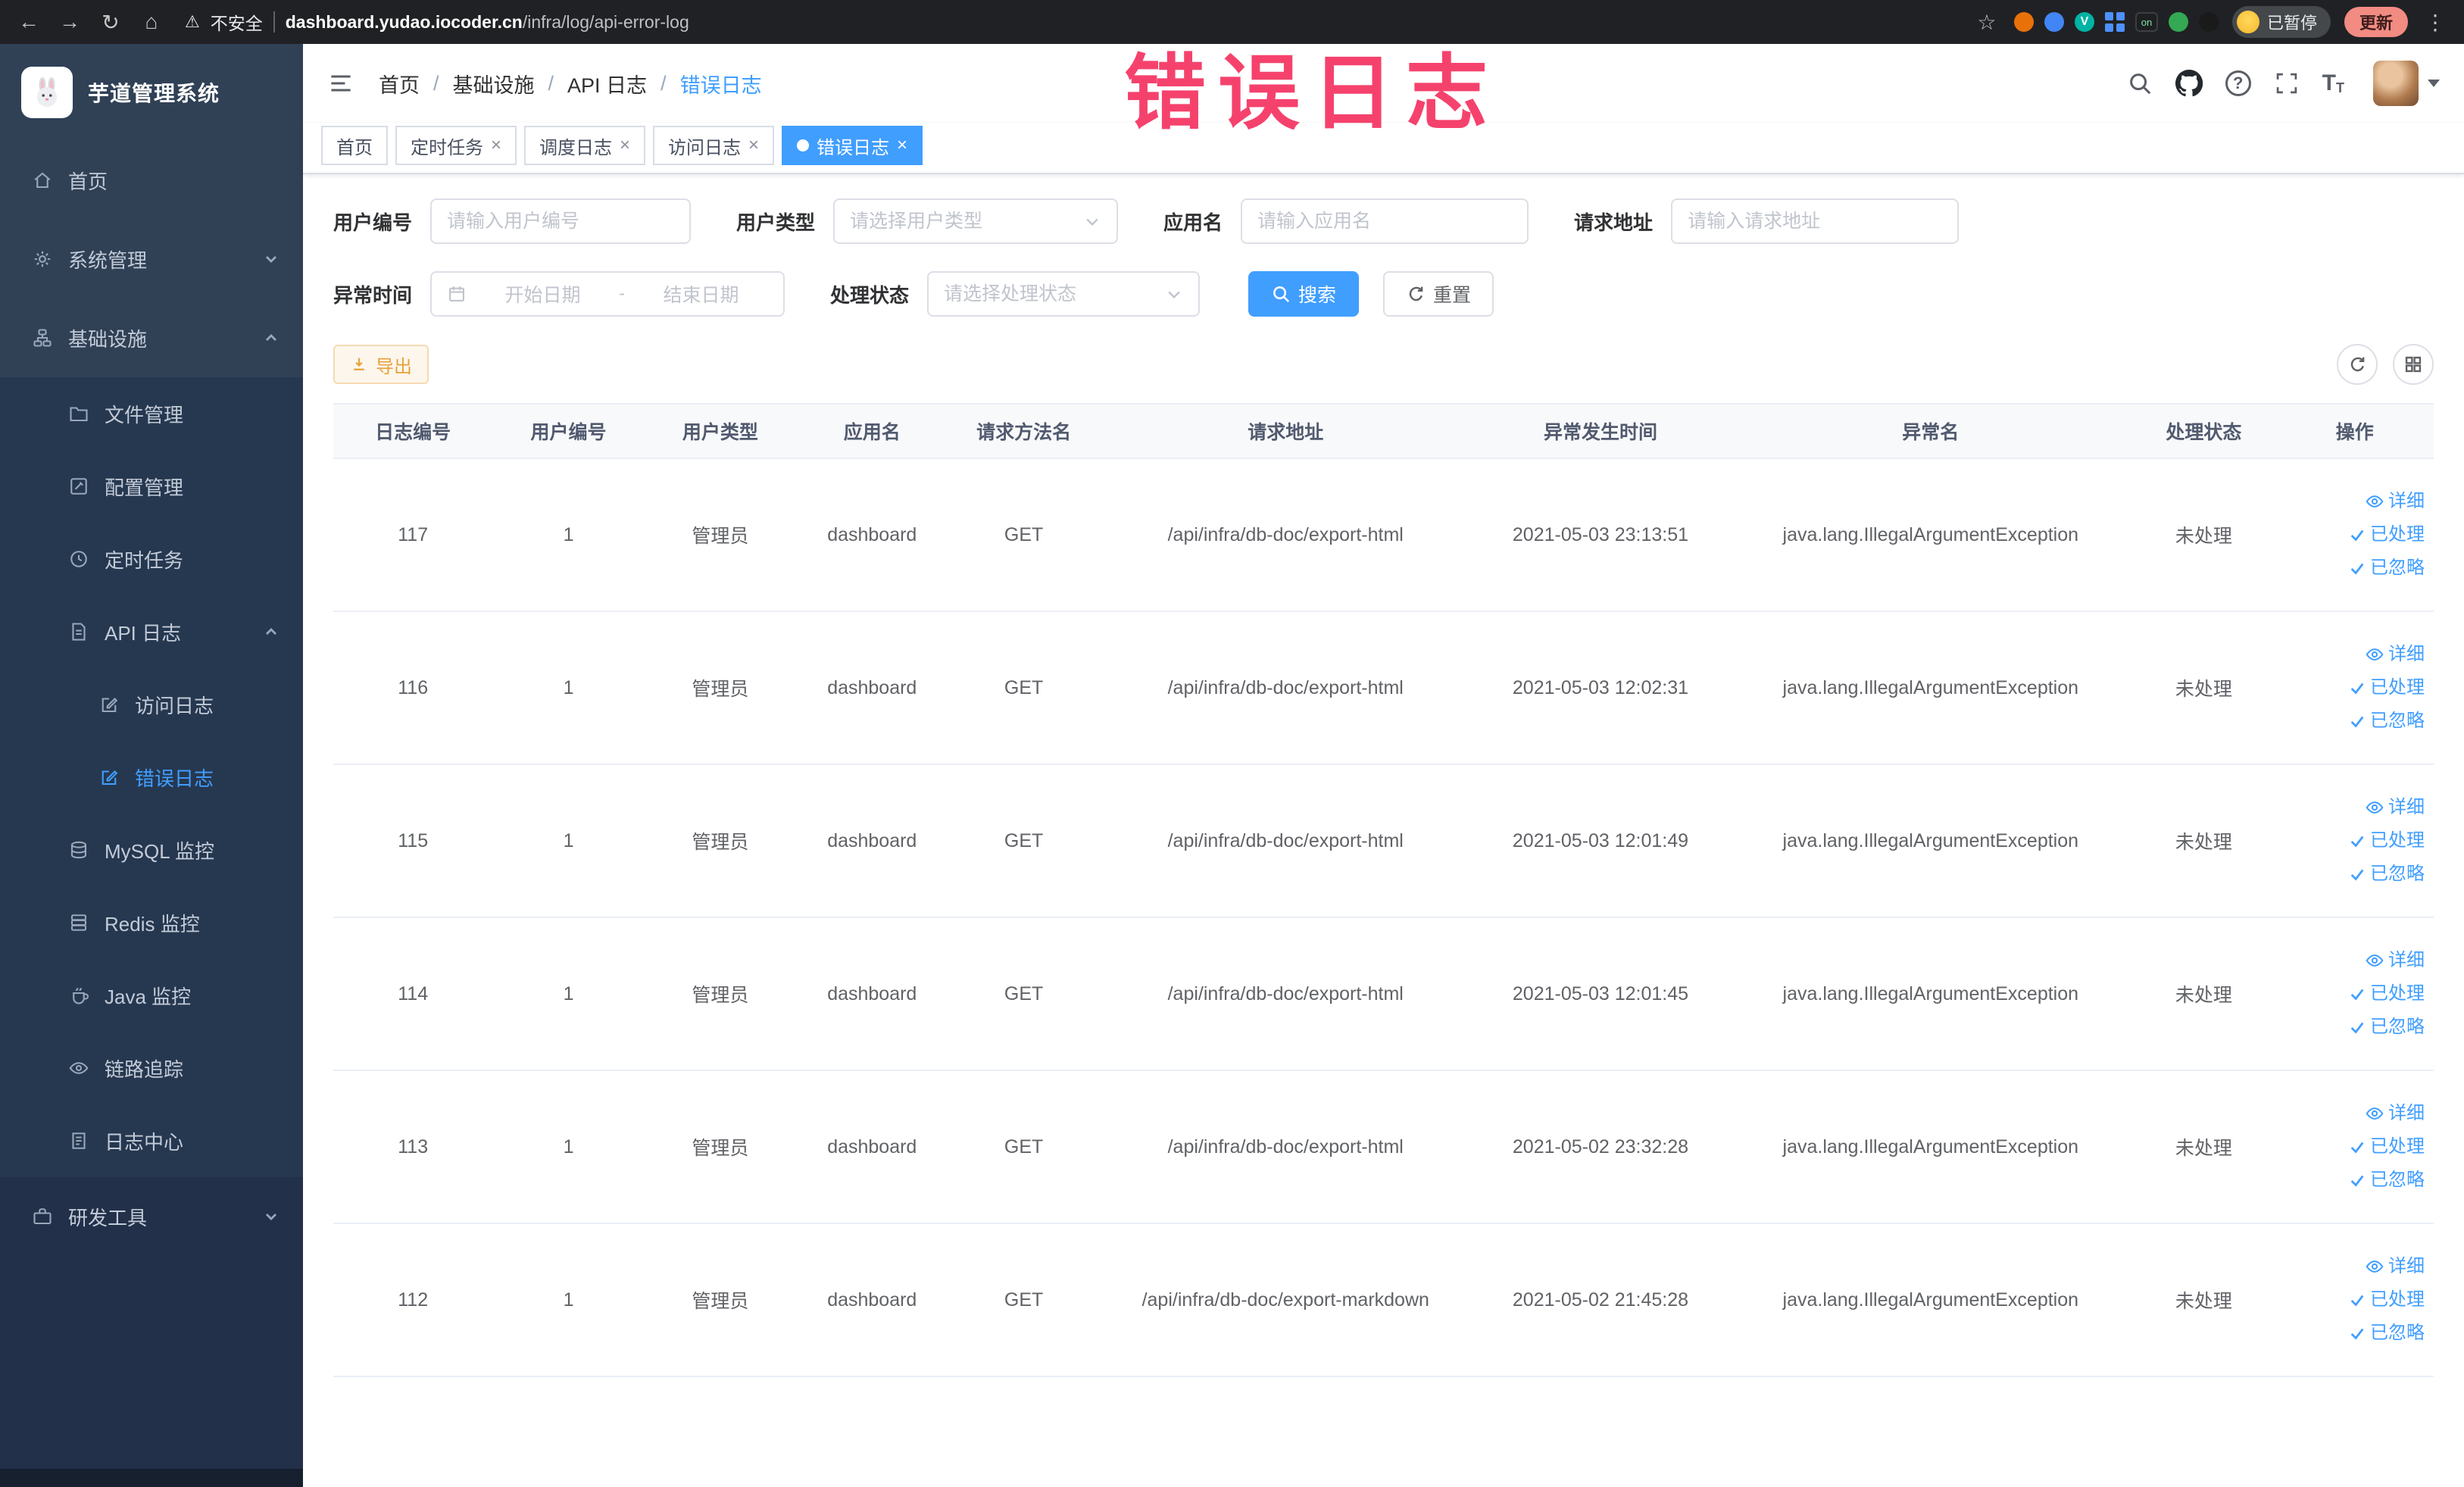 The width and height of the screenshot is (2464, 1487). What do you see at coordinates (2357, 364) in the screenshot?
I see `refresh-button` at bounding box center [2357, 364].